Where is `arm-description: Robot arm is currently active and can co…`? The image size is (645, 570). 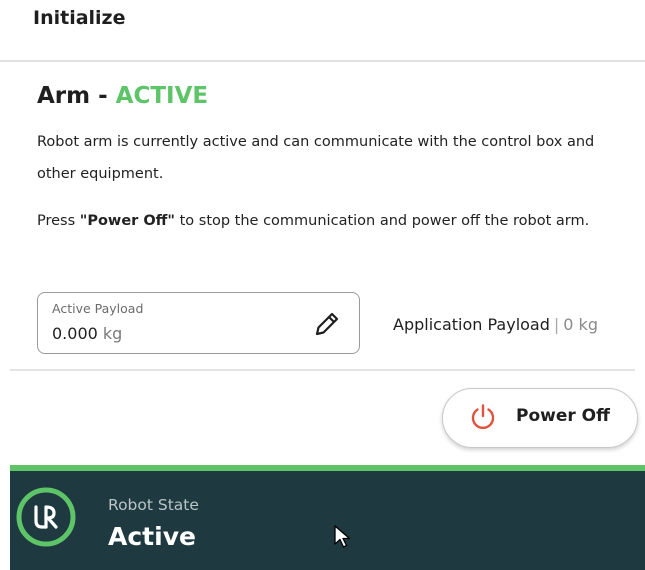
arm-description: Robot arm is currently active and can co… is located at coordinates (316, 158).